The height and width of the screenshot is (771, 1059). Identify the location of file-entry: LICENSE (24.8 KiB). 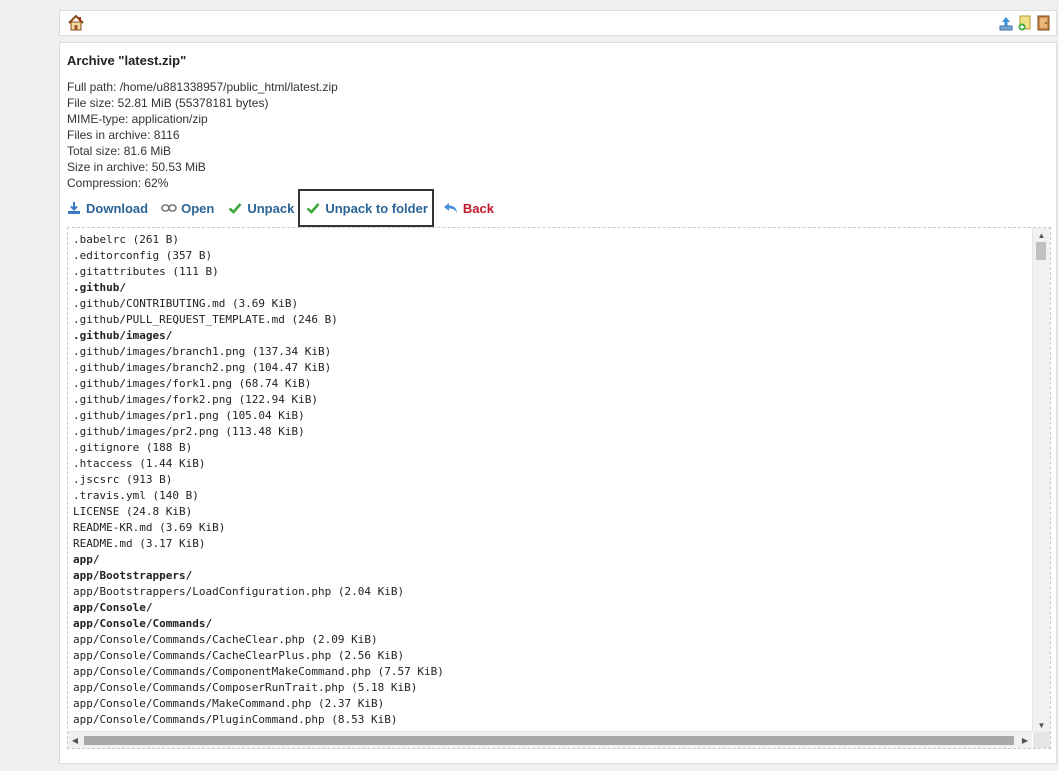
(133, 511).